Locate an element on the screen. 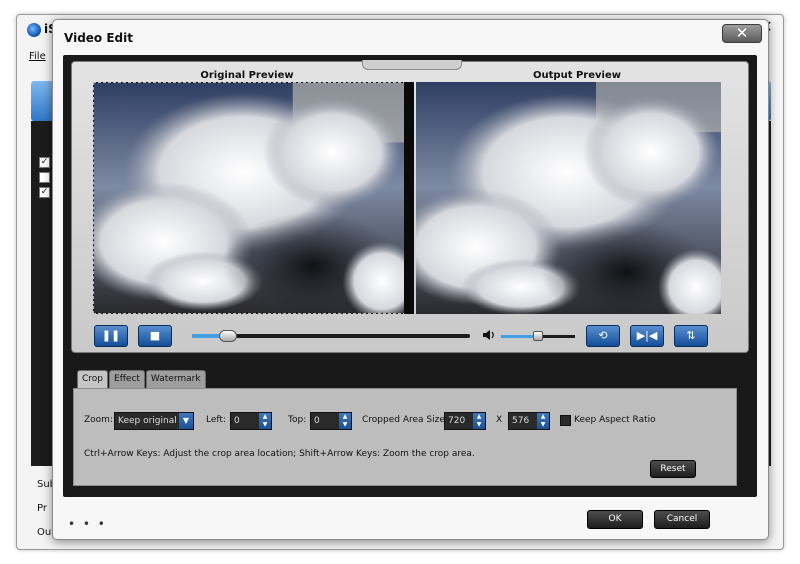 This screenshot has width=800, height=564. rotate-button: ⟲ is located at coordinates (603, 336).